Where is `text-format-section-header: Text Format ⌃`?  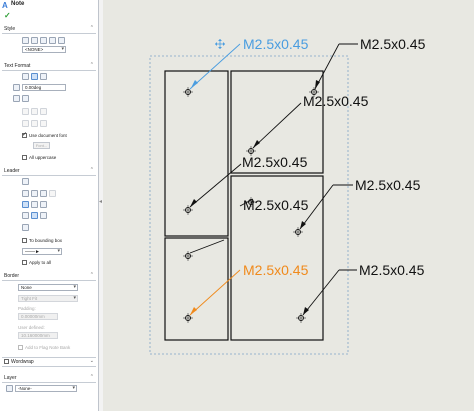 text-format-section-header: Text Format ⌃ is located at coordinates (49, 66).